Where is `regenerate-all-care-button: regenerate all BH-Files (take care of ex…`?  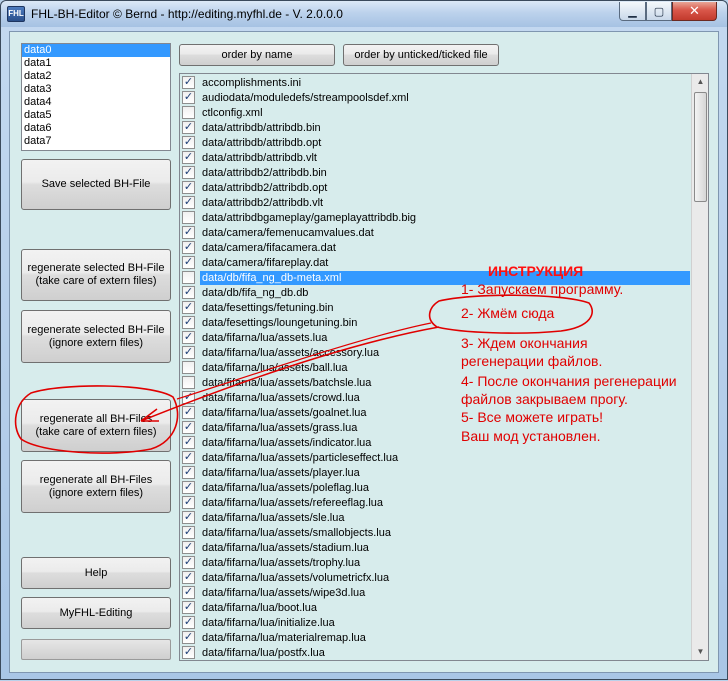
regenerate-all-care-button: regenerate all BH-Files (take care of ex… is located at coordinates (96, 425).